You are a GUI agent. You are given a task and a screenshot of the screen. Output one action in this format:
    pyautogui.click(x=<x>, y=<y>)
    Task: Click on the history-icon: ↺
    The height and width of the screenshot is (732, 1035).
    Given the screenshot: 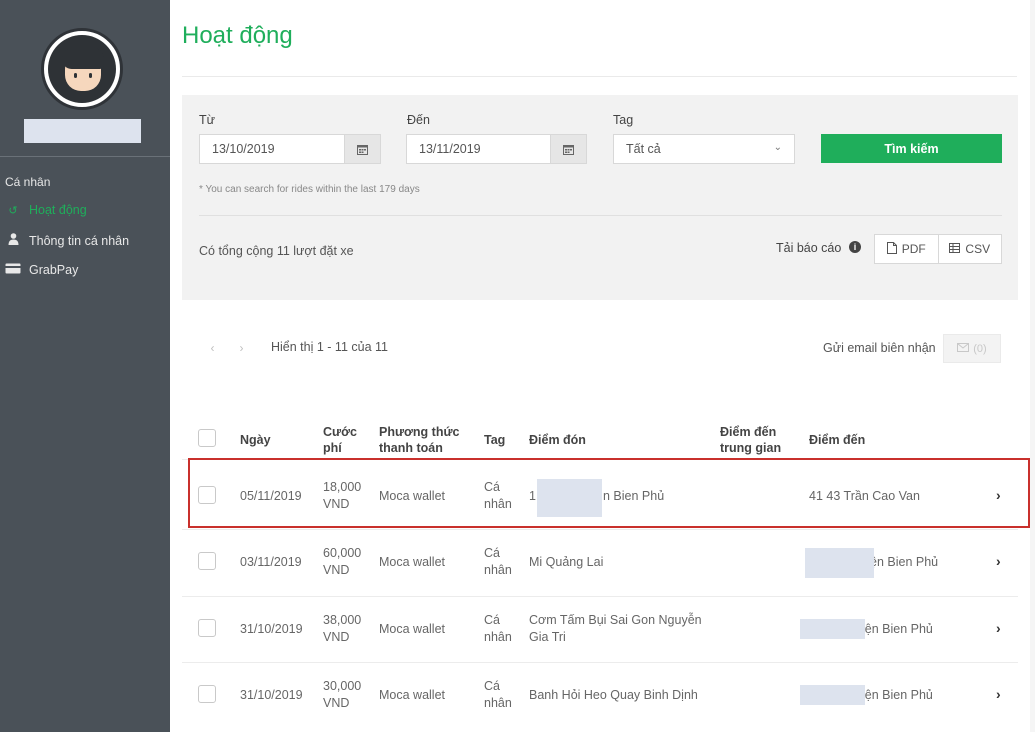 What is the action you would take?
    pyautogui.click(x=13, y=210)
    